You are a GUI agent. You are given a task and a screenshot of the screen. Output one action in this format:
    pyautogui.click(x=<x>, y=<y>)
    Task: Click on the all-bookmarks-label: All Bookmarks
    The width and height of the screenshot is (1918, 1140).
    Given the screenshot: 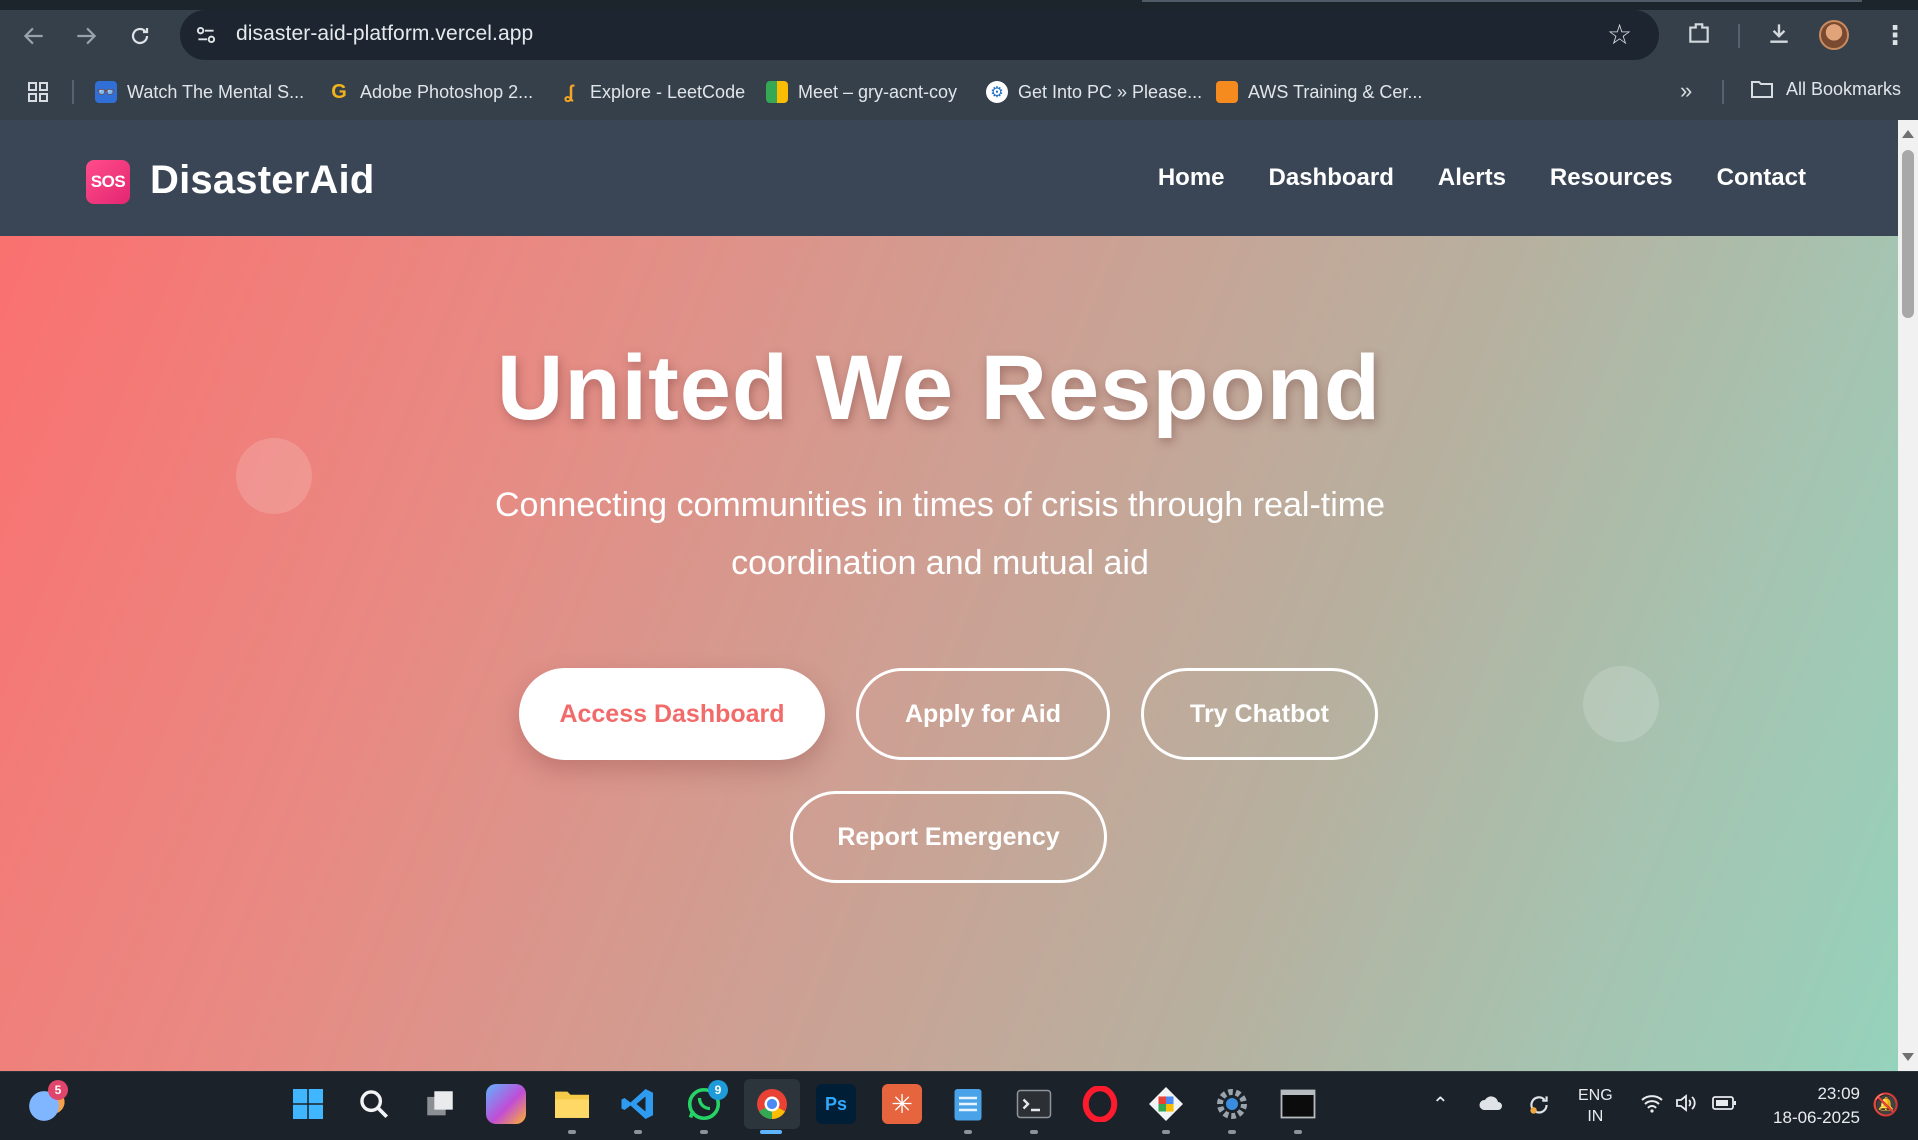 What is the action you would take?
    pyautogui.click(x=1844, y=88)
    